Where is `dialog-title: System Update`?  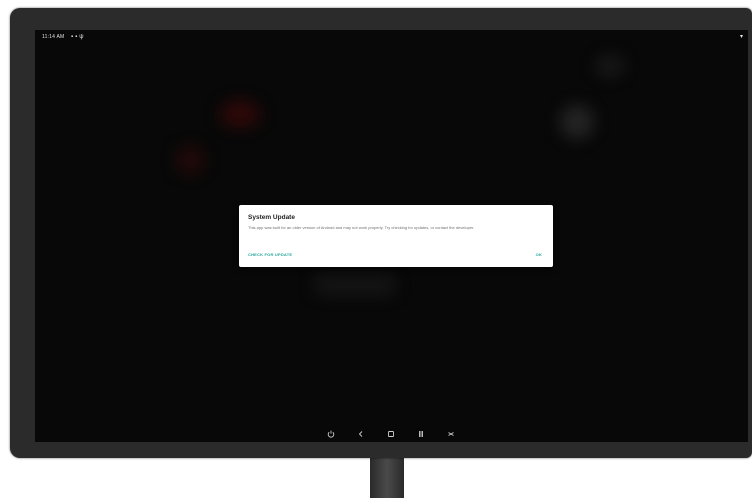 dialog-title: System Update is located at coordinates (271, 217).